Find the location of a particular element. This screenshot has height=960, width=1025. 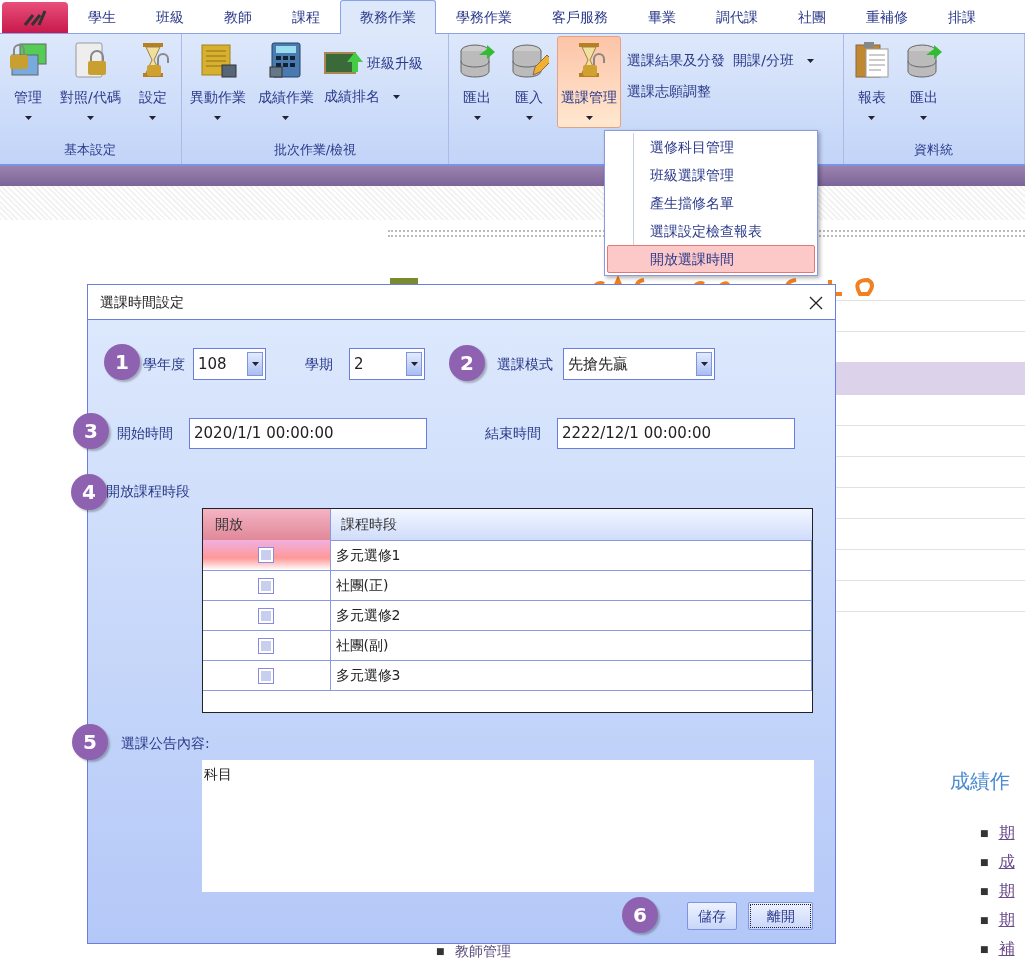

leave-button: 離開 is located at coordinates (780, 916).